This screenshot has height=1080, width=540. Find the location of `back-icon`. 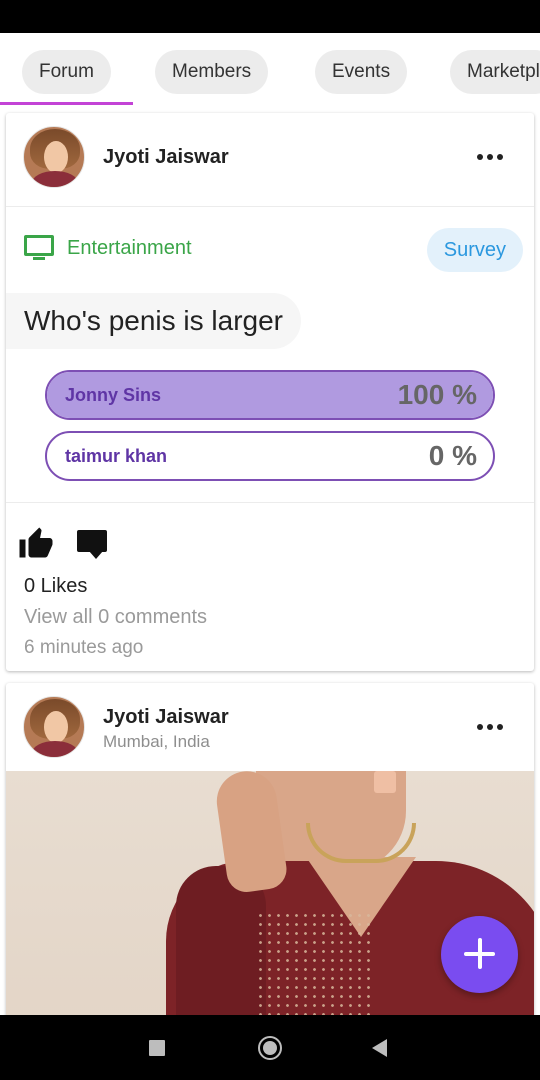

back-icon is located at coordinates (379, 1048).